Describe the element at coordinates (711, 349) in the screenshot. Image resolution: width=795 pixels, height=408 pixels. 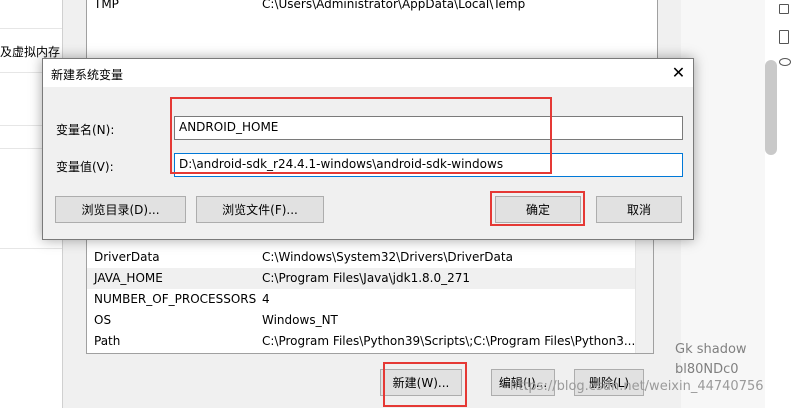
I see `right-pane-line: Gk shadow` at that location.